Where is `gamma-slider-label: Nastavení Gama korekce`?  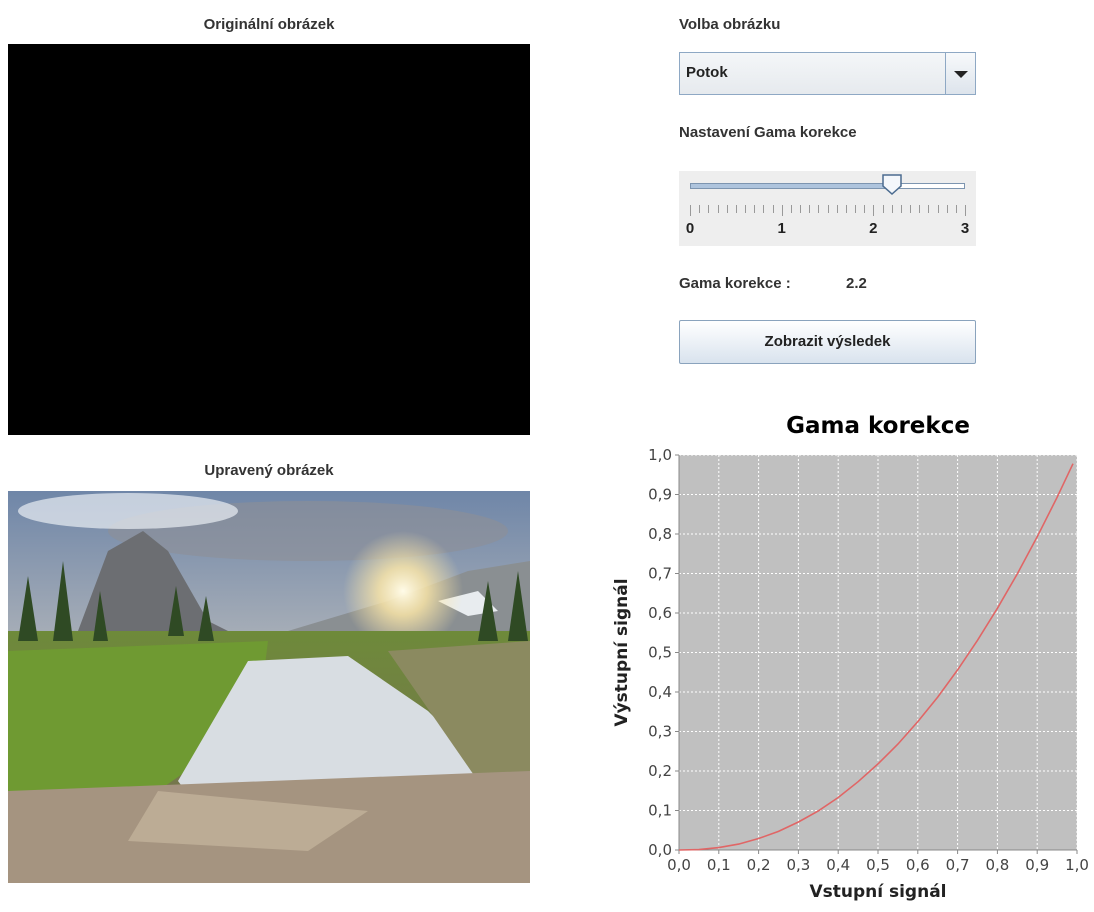
gamma-slider-label: Nastavení Gama korekce is located at coordinates (768, 132).